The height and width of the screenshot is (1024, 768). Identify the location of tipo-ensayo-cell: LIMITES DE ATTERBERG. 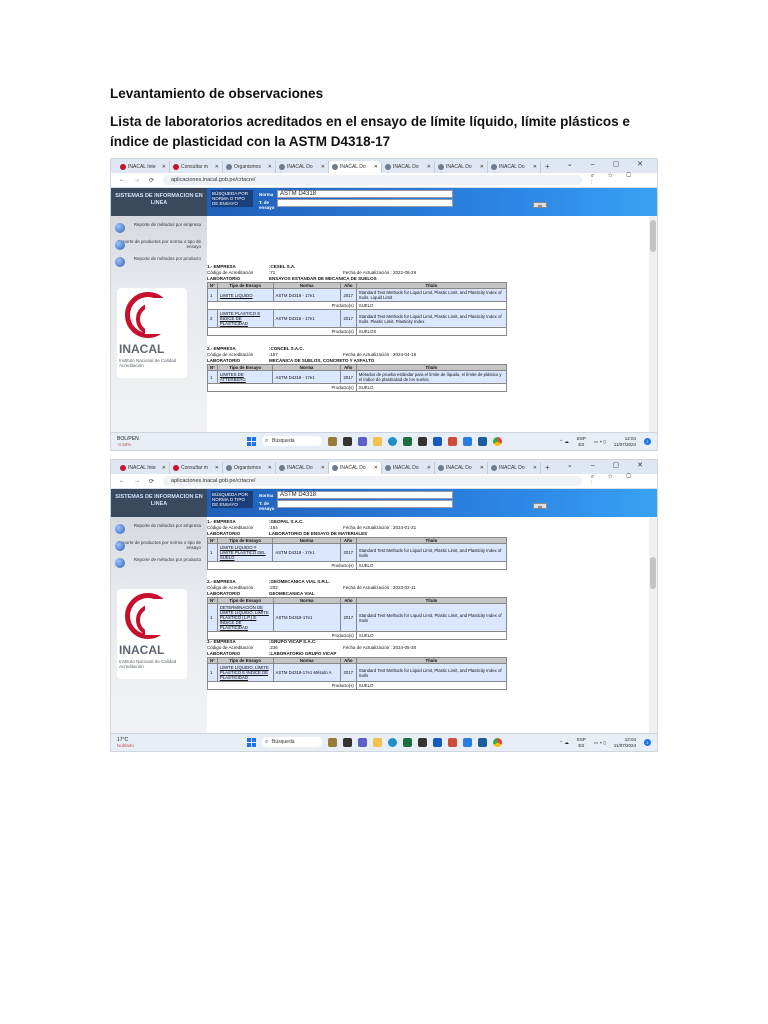
(245, 377).